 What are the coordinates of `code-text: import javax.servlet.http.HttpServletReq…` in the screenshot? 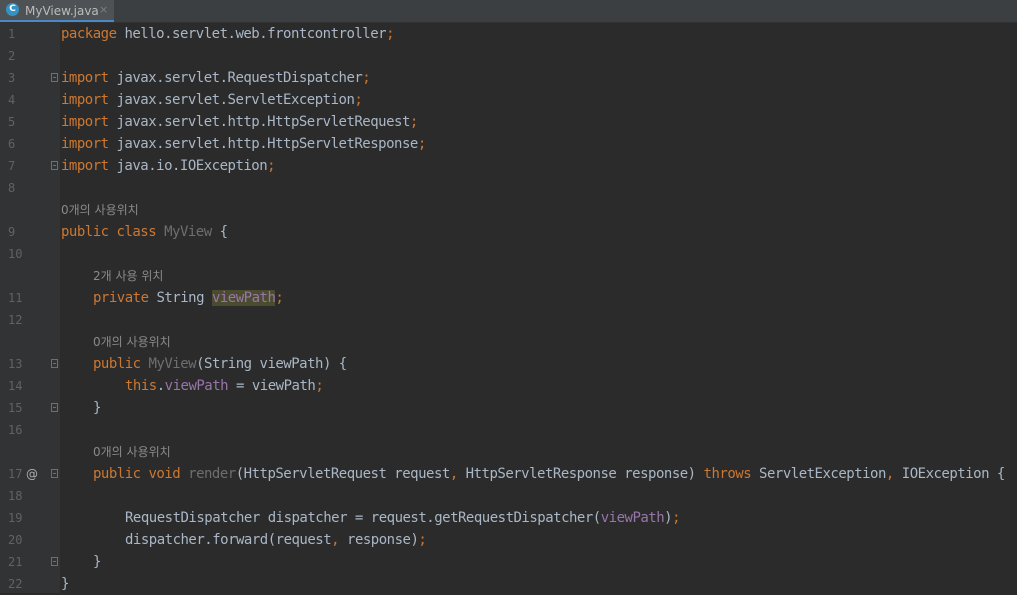 It's located at (239, 122).